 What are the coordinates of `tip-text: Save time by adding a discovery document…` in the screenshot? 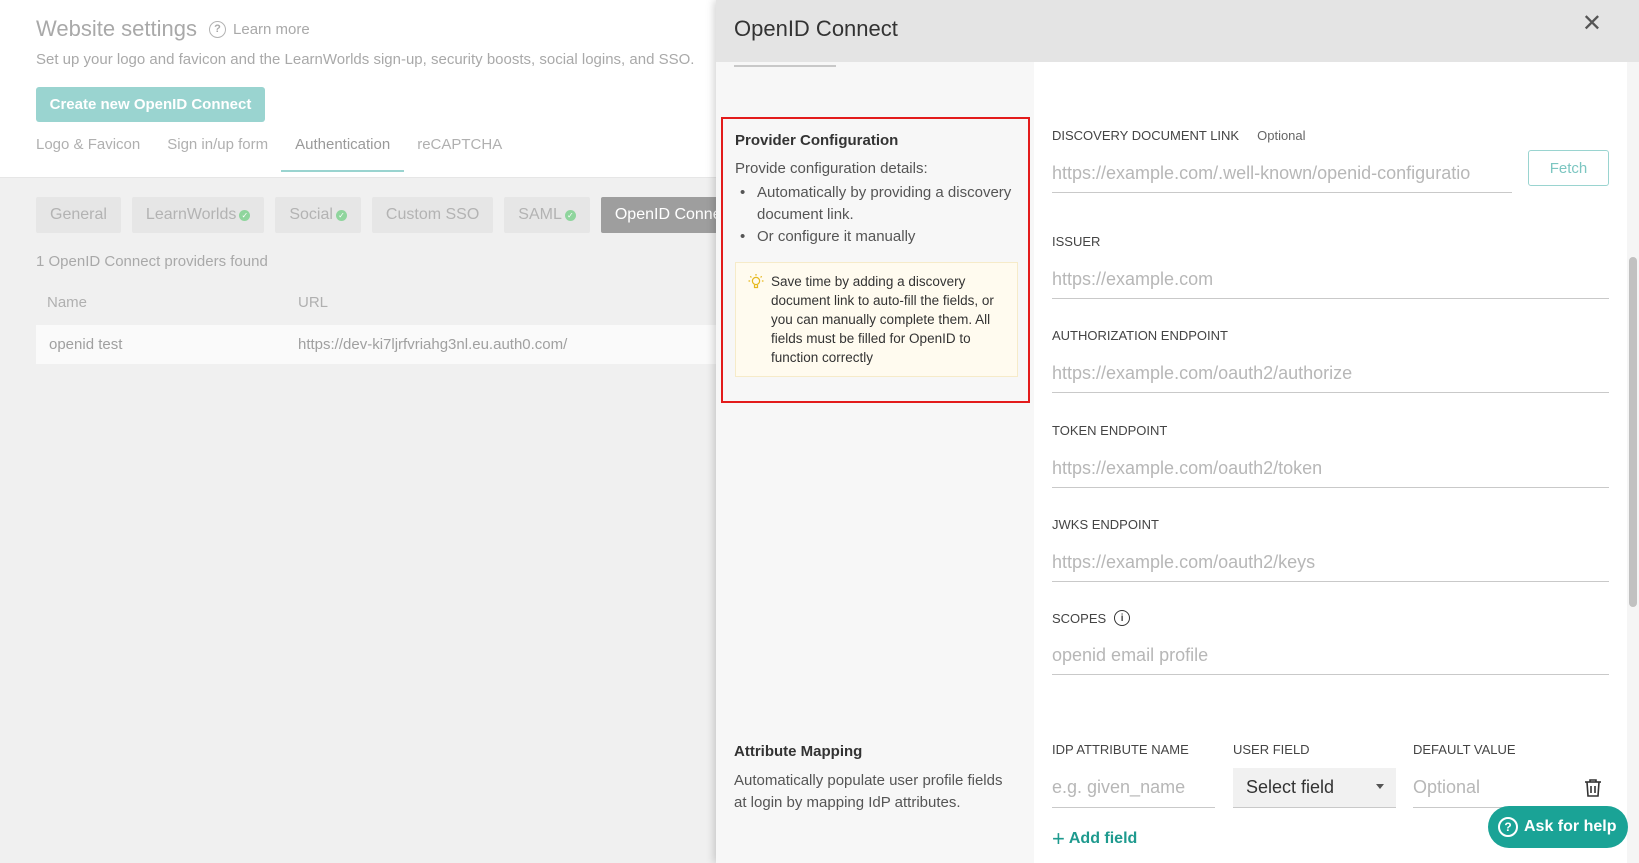 It's located at (882, 319).